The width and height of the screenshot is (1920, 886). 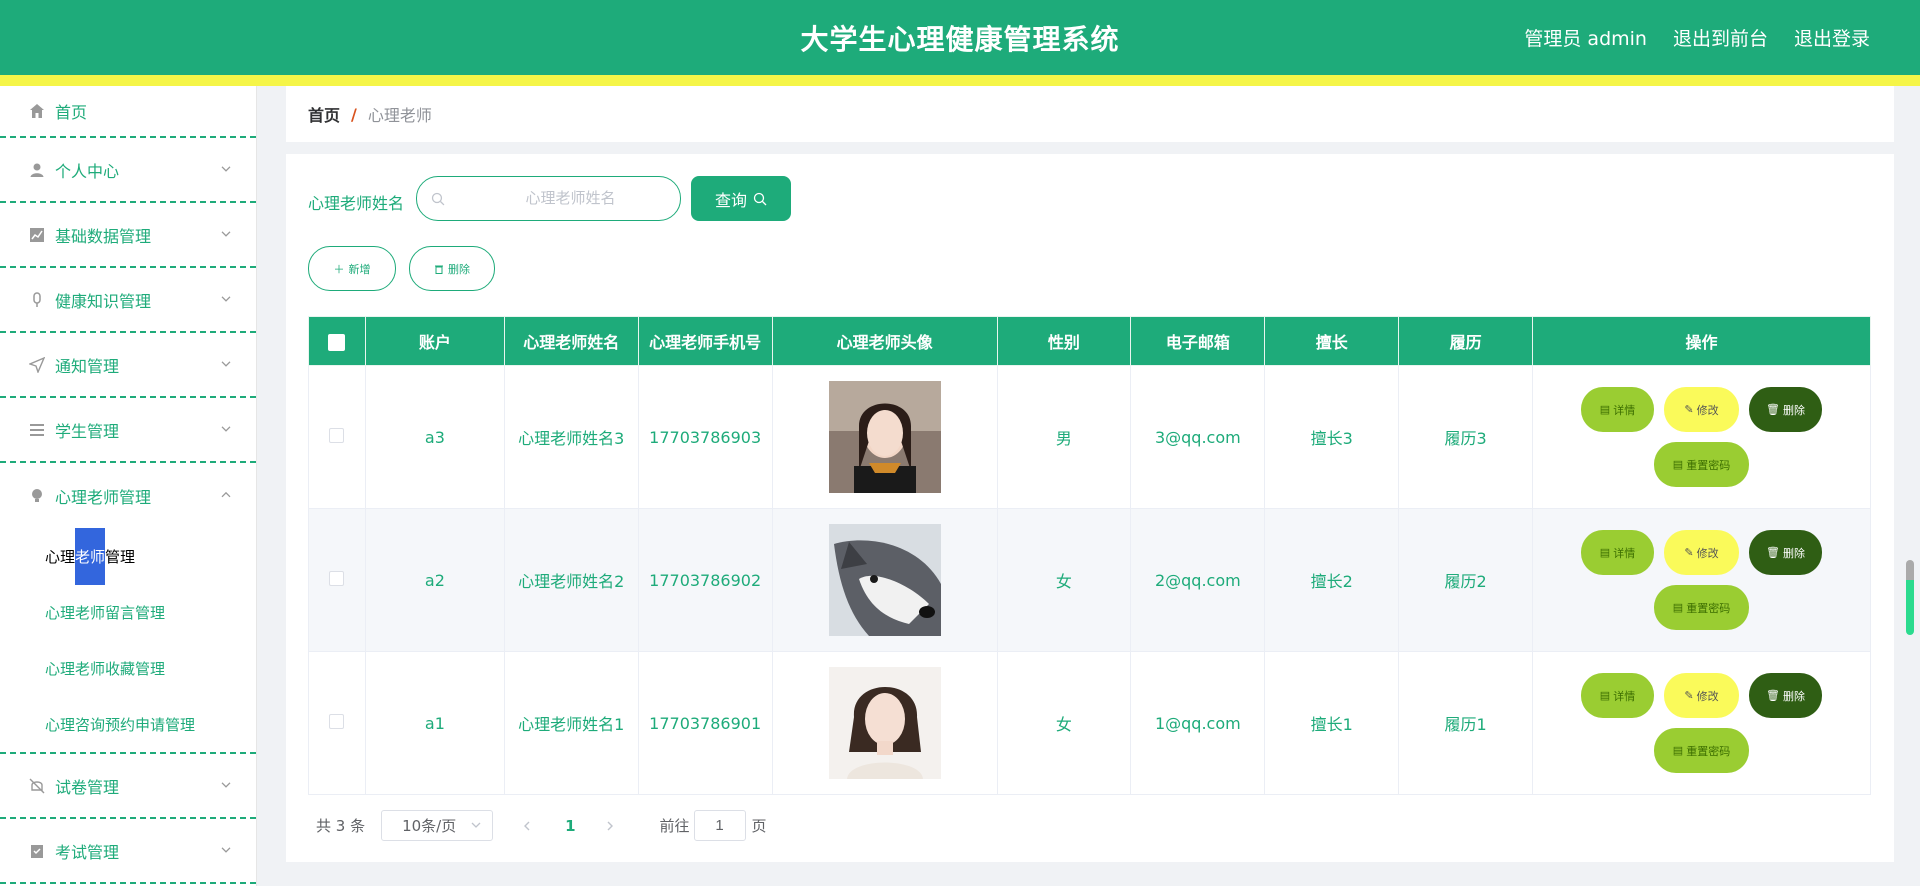 What do you see at coordinates (128, 851) in the screenshot?
I see `sidebar-item-exam: 考试管理` at bounding box center [128, 851].